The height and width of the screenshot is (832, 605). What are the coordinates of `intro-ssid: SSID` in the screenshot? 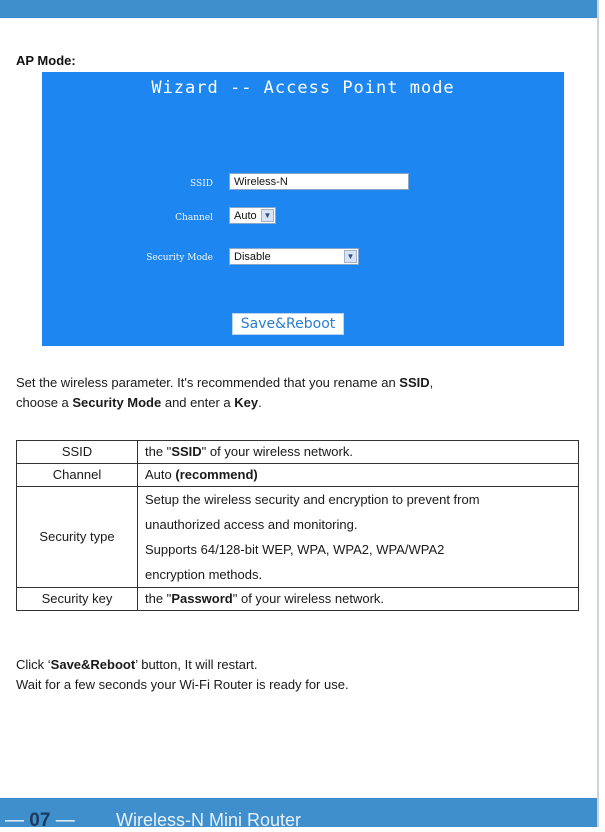 It's located at (414, 382).